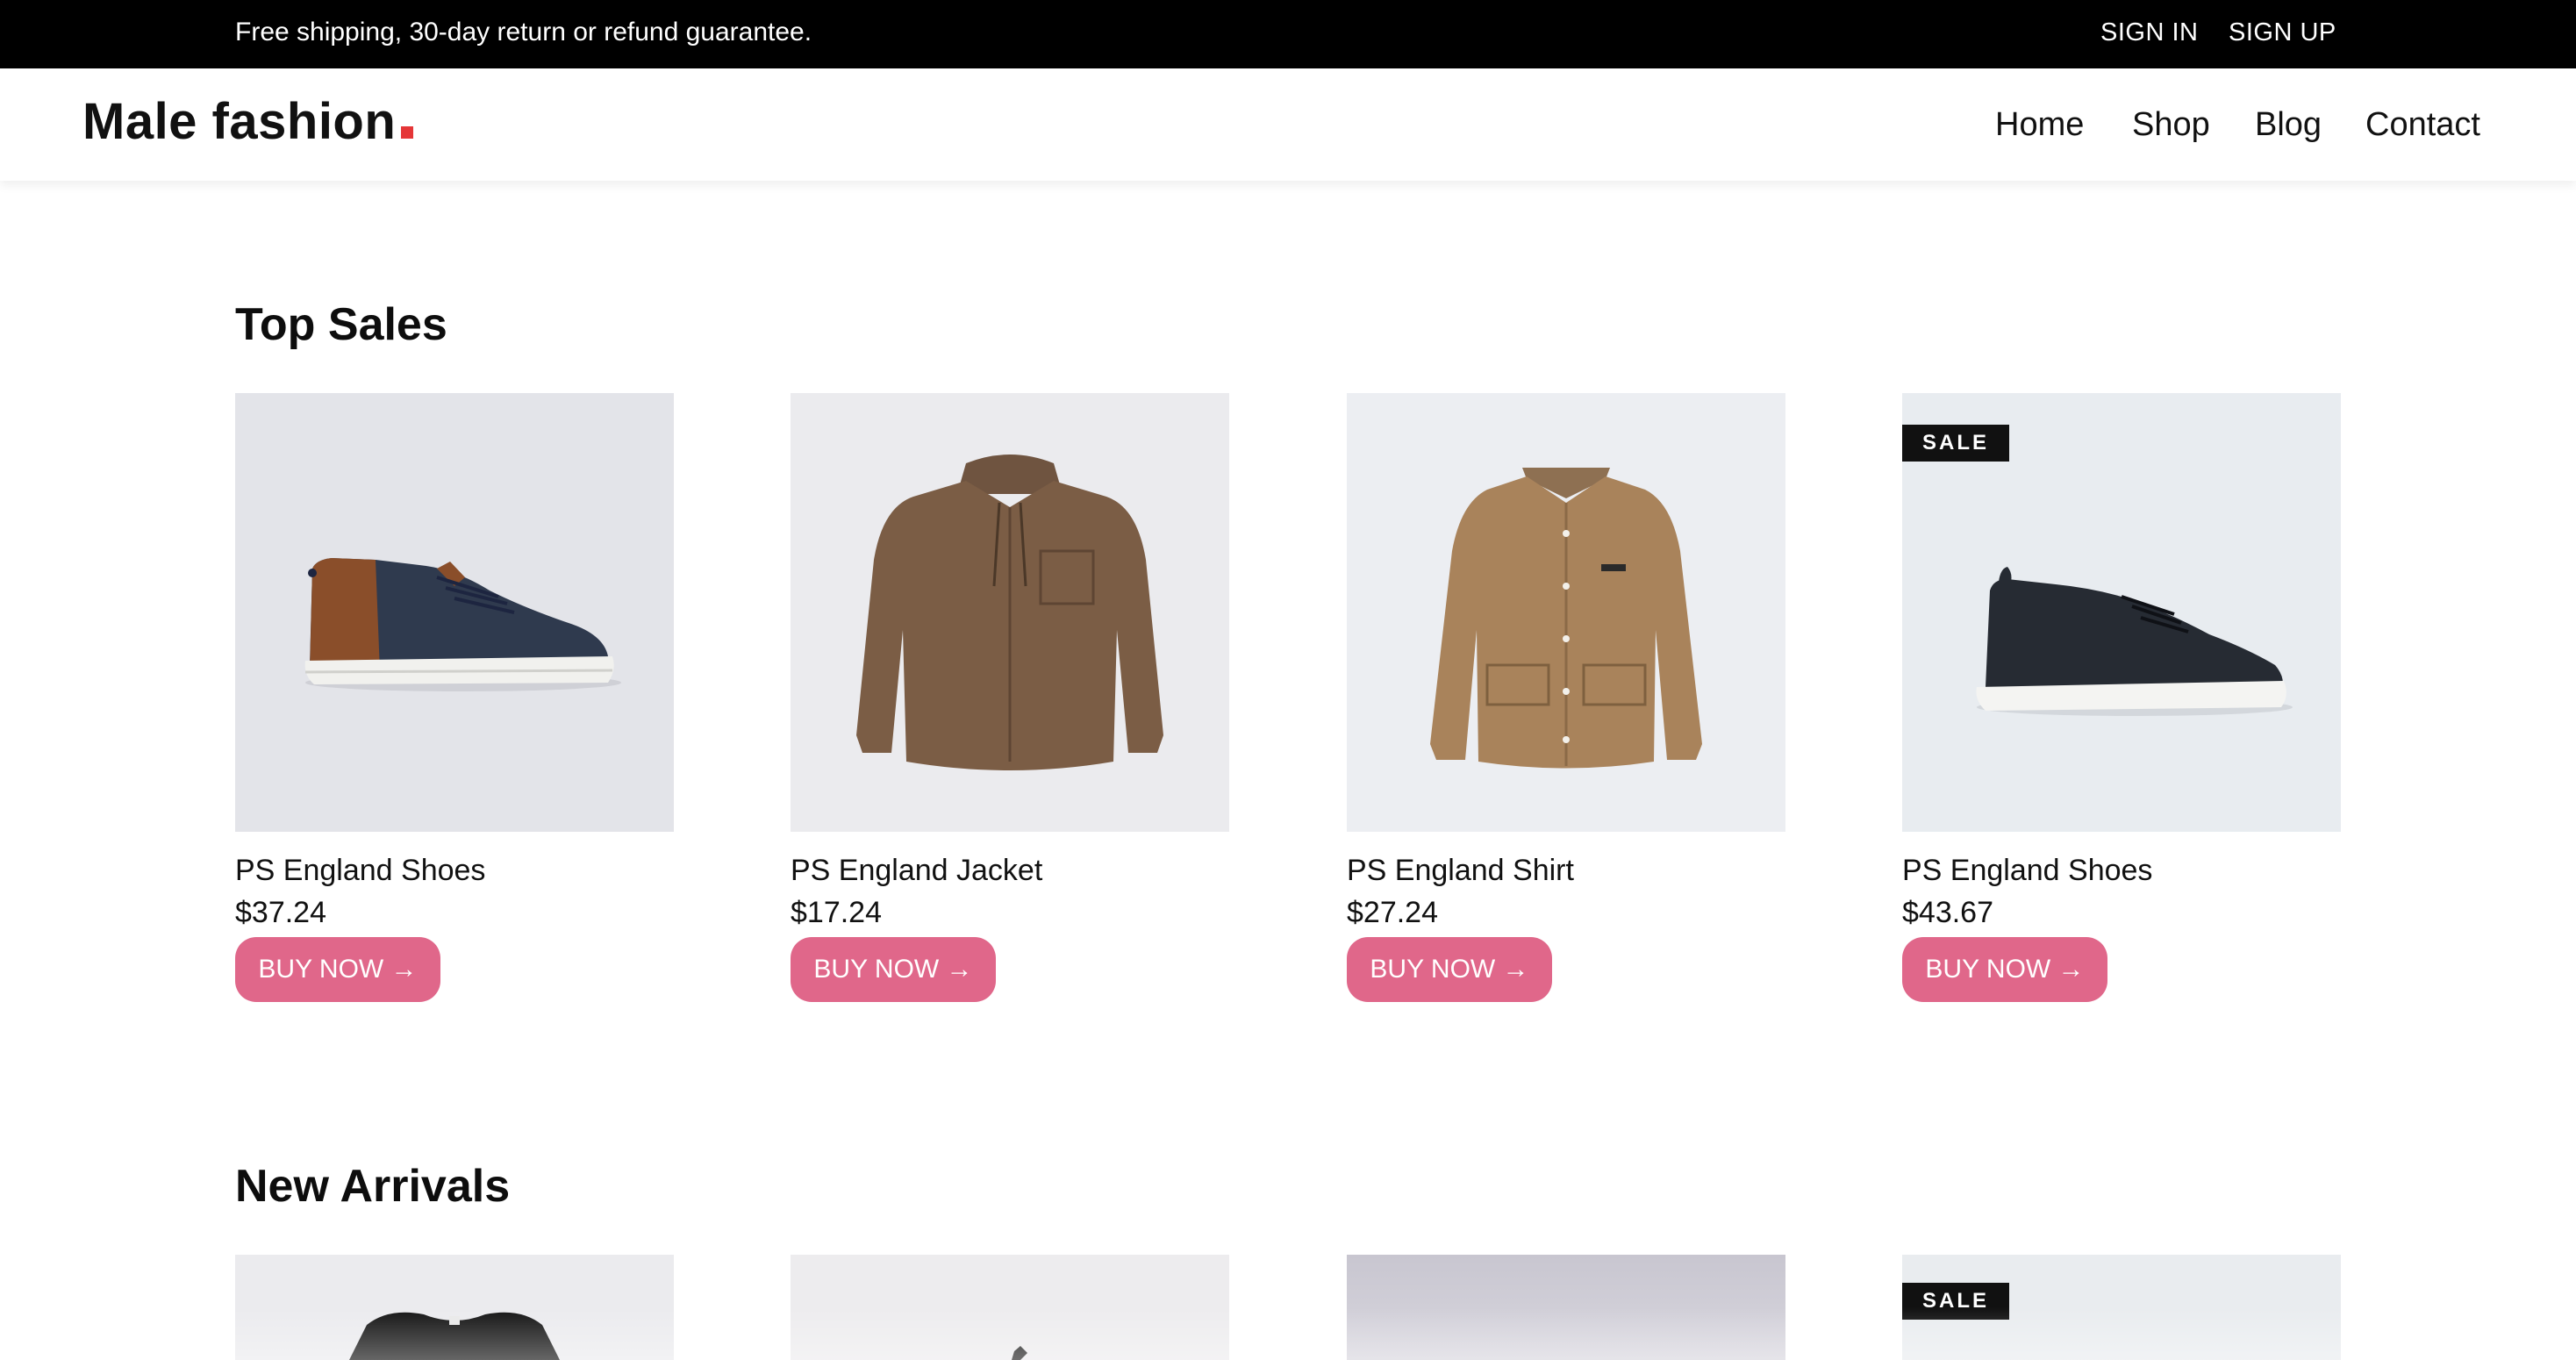  What do you see at coordinates (280, 912) in the screenshot?
I see `product-price: $37.24` at bounding box center [280, 912].